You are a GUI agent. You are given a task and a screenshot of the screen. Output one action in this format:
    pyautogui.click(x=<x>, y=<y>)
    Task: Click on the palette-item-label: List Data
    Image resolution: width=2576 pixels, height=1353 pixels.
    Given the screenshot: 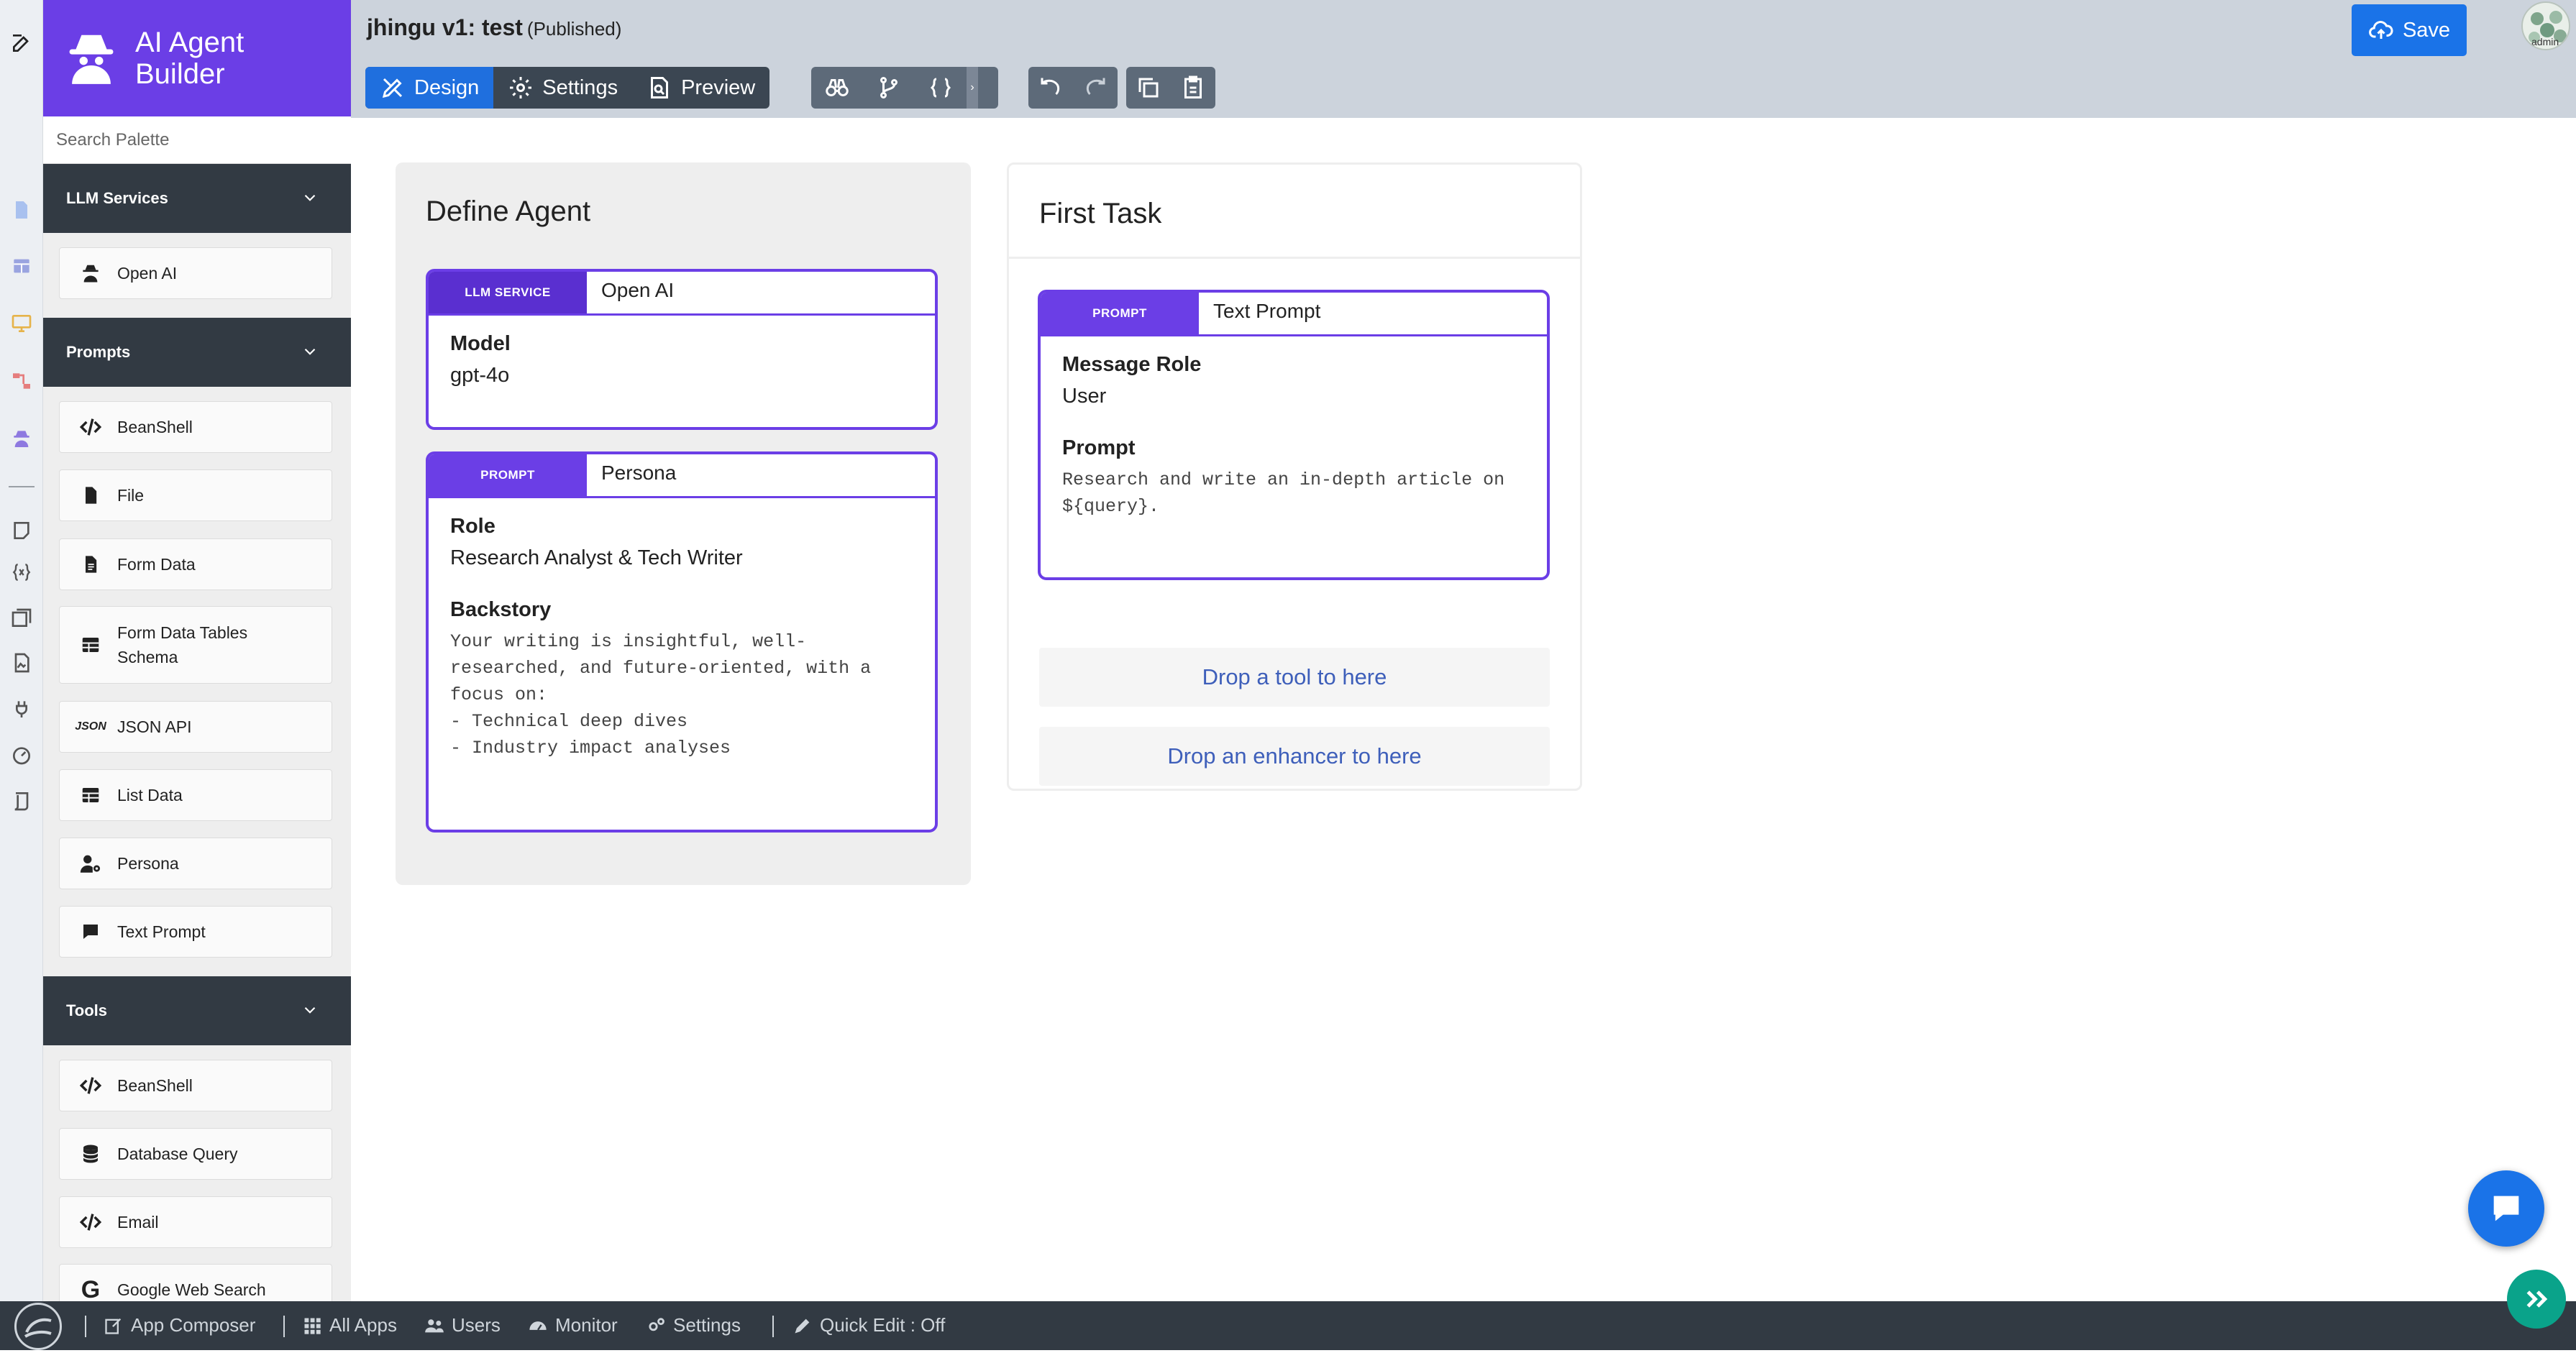 What is the action you would take?
    pyautogui.click(x=150, y=795)
    